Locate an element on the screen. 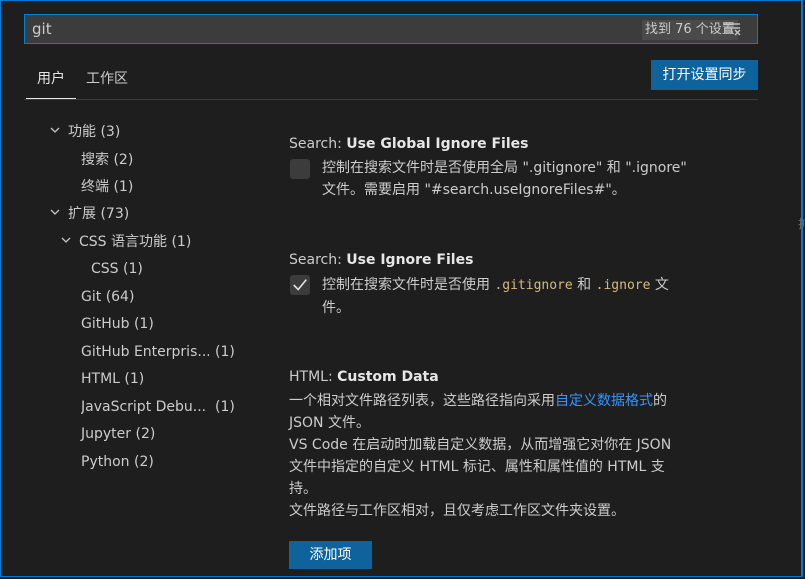 The height and width of the screenshot is (579, 805). code-gitignore: .gitignore is located at coordinates (533, 285).